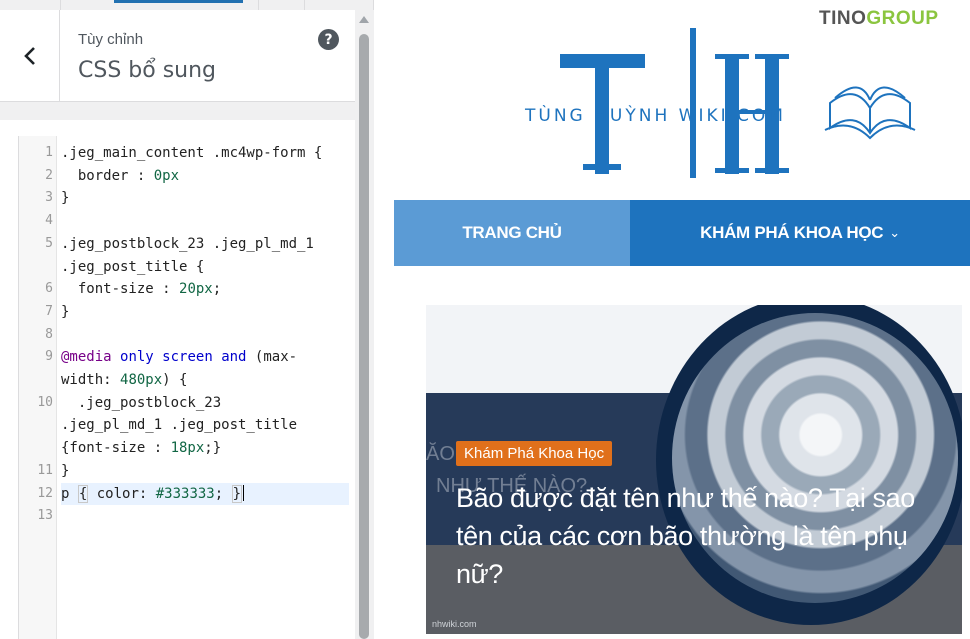  Describe the element at coordinates (364, 19) in the screenshot. I see `scroll-up-arrow-icon` at that location.